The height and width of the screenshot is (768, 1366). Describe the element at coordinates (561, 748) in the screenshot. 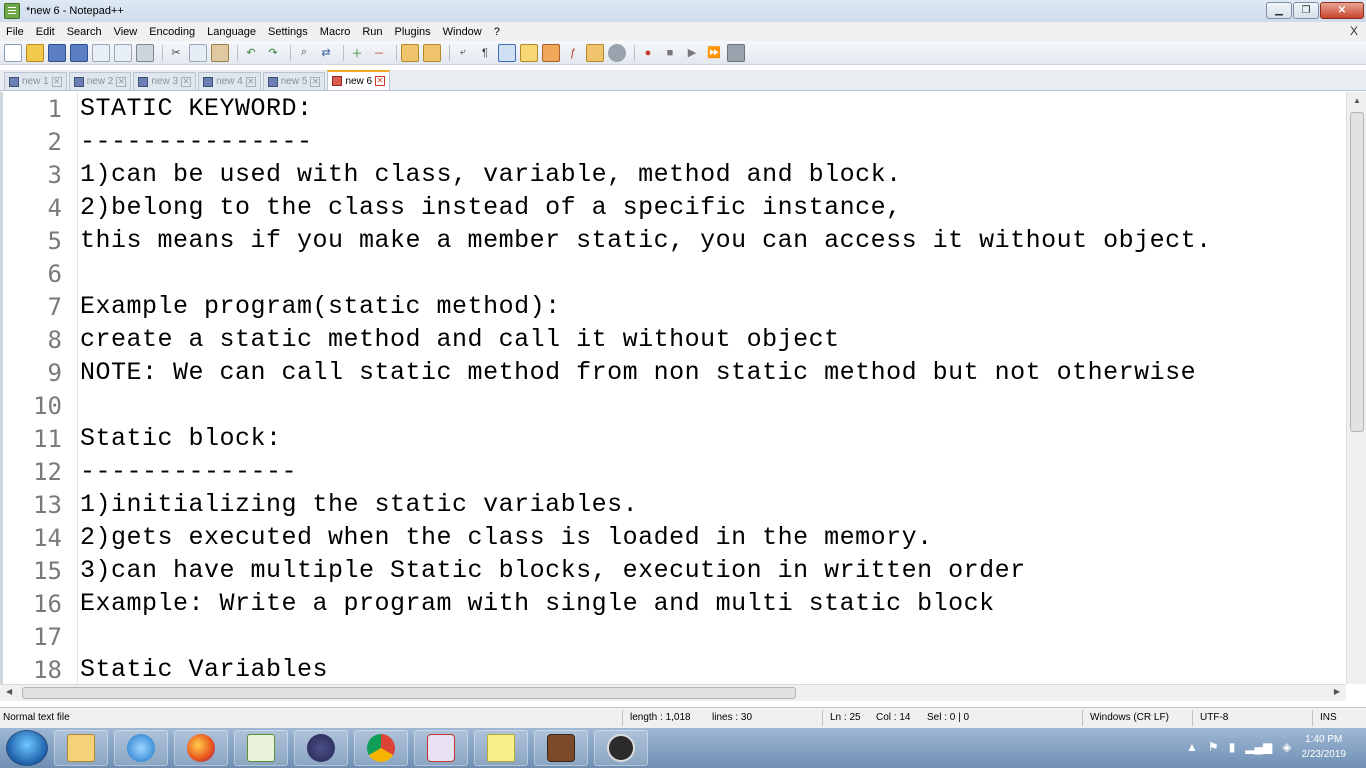

I see `taskbar-app` at that location.